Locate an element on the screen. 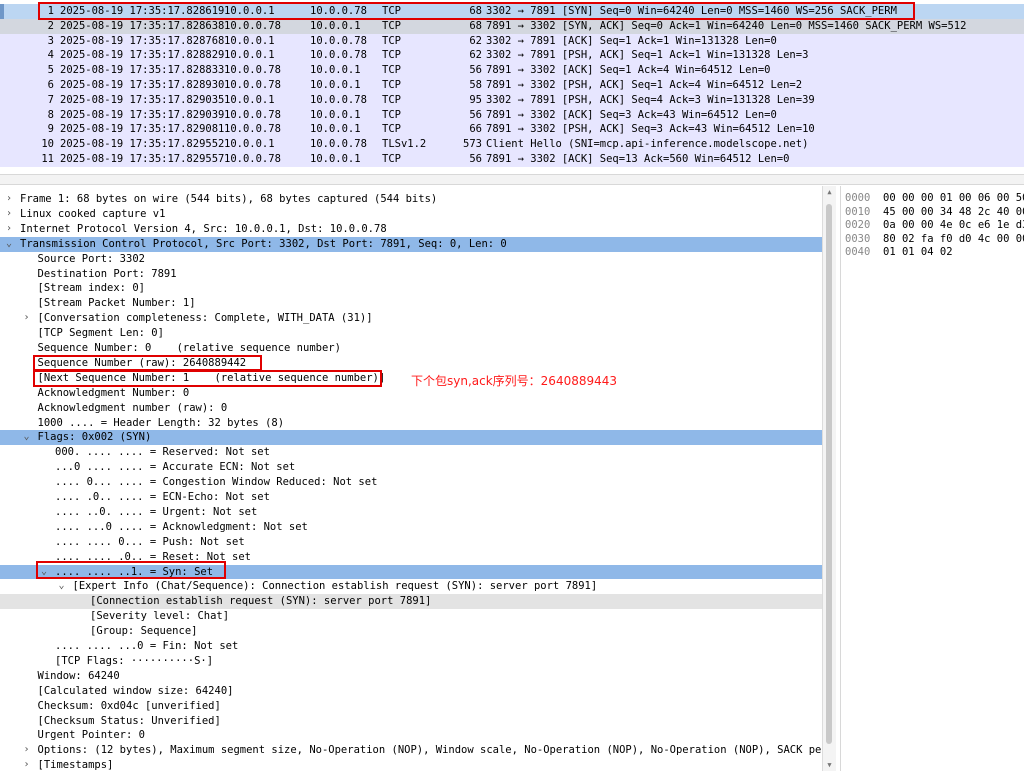  details-scrollbar: ▲ ▼ is located at coordinates (829, 478).